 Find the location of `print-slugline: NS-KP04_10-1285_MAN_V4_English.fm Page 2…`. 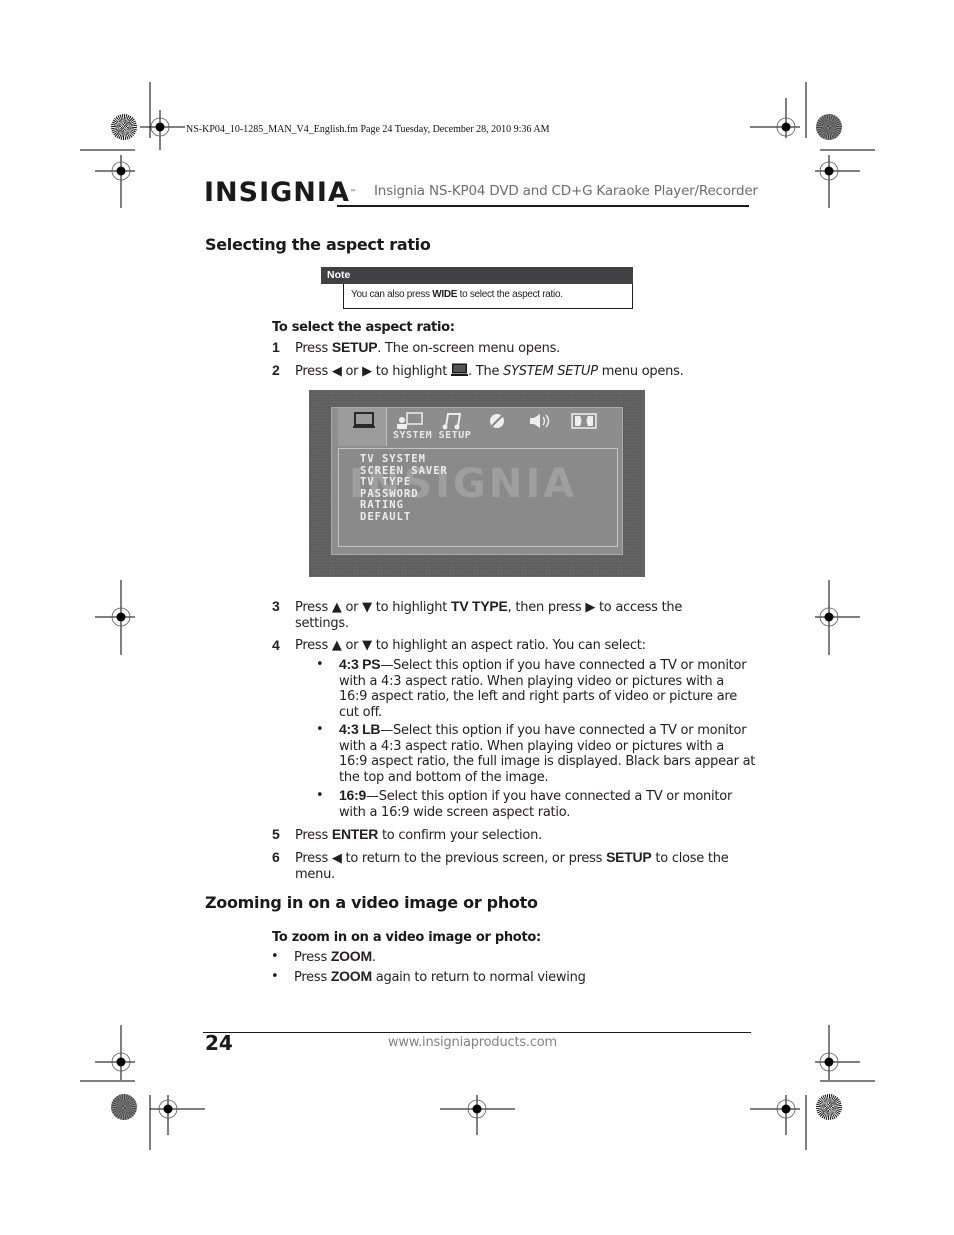

print-slugline: NS-KP04_10-1285_MAN_V4_English.fm Page 2… is located at coordinates (368, 129).